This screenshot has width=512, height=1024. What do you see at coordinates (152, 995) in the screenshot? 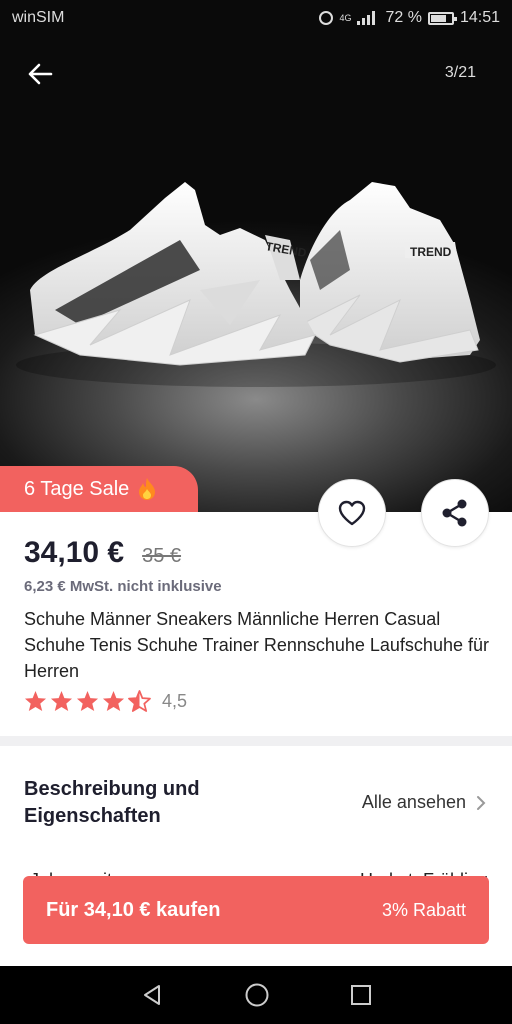
I see `nav-back-icon` at bounding box center [152, 995].